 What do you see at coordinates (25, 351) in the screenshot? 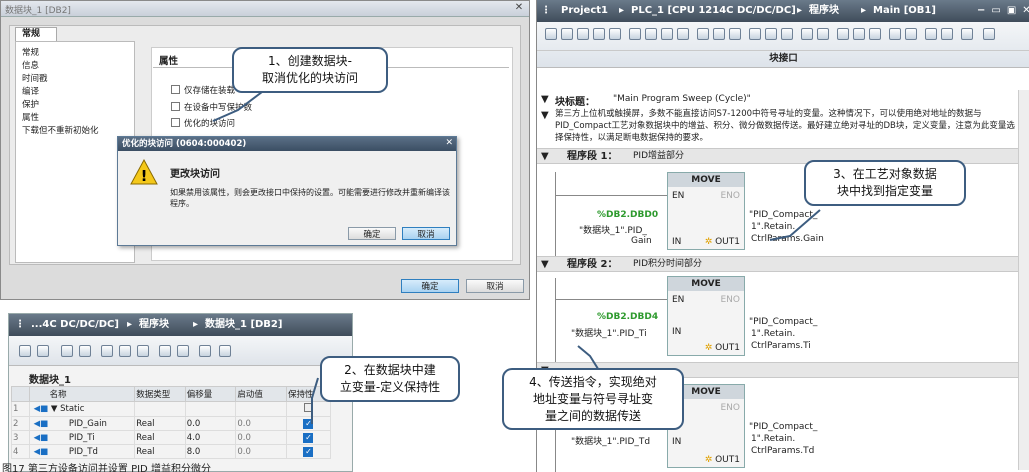
I see `insert-row-icon` at bounding box center [25, 351].